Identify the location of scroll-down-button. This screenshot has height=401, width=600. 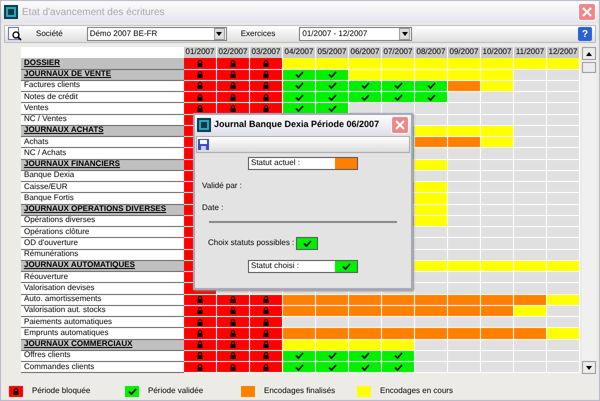
(589, 367).